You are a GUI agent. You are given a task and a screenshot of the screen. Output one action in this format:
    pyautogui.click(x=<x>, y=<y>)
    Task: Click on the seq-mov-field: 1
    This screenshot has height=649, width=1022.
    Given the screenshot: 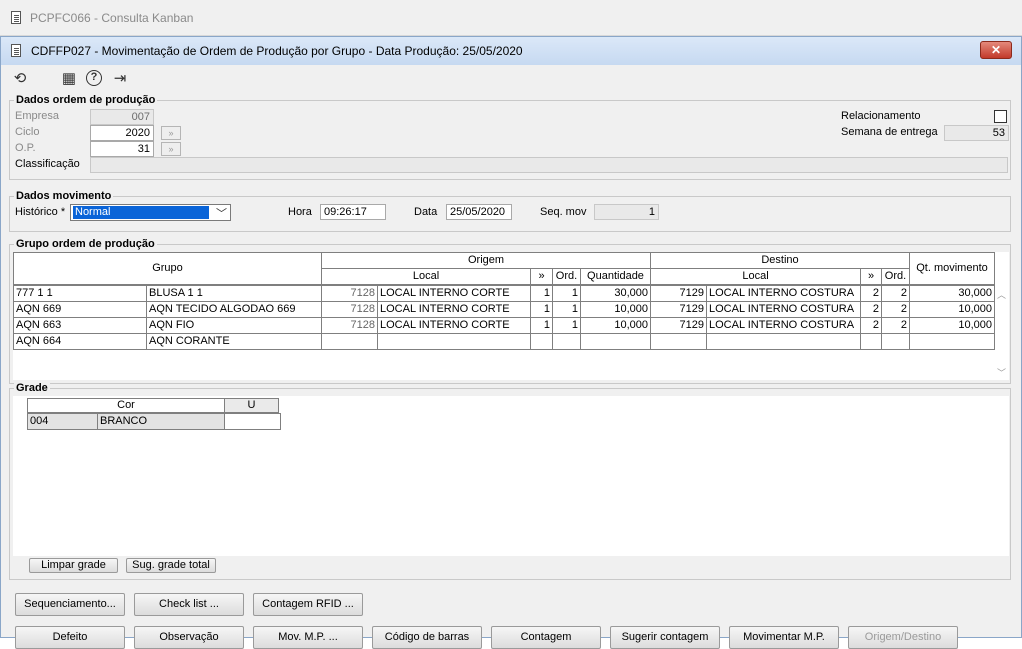 What is the action you would take?
    pyautogui.click(x=626, y=212)
    